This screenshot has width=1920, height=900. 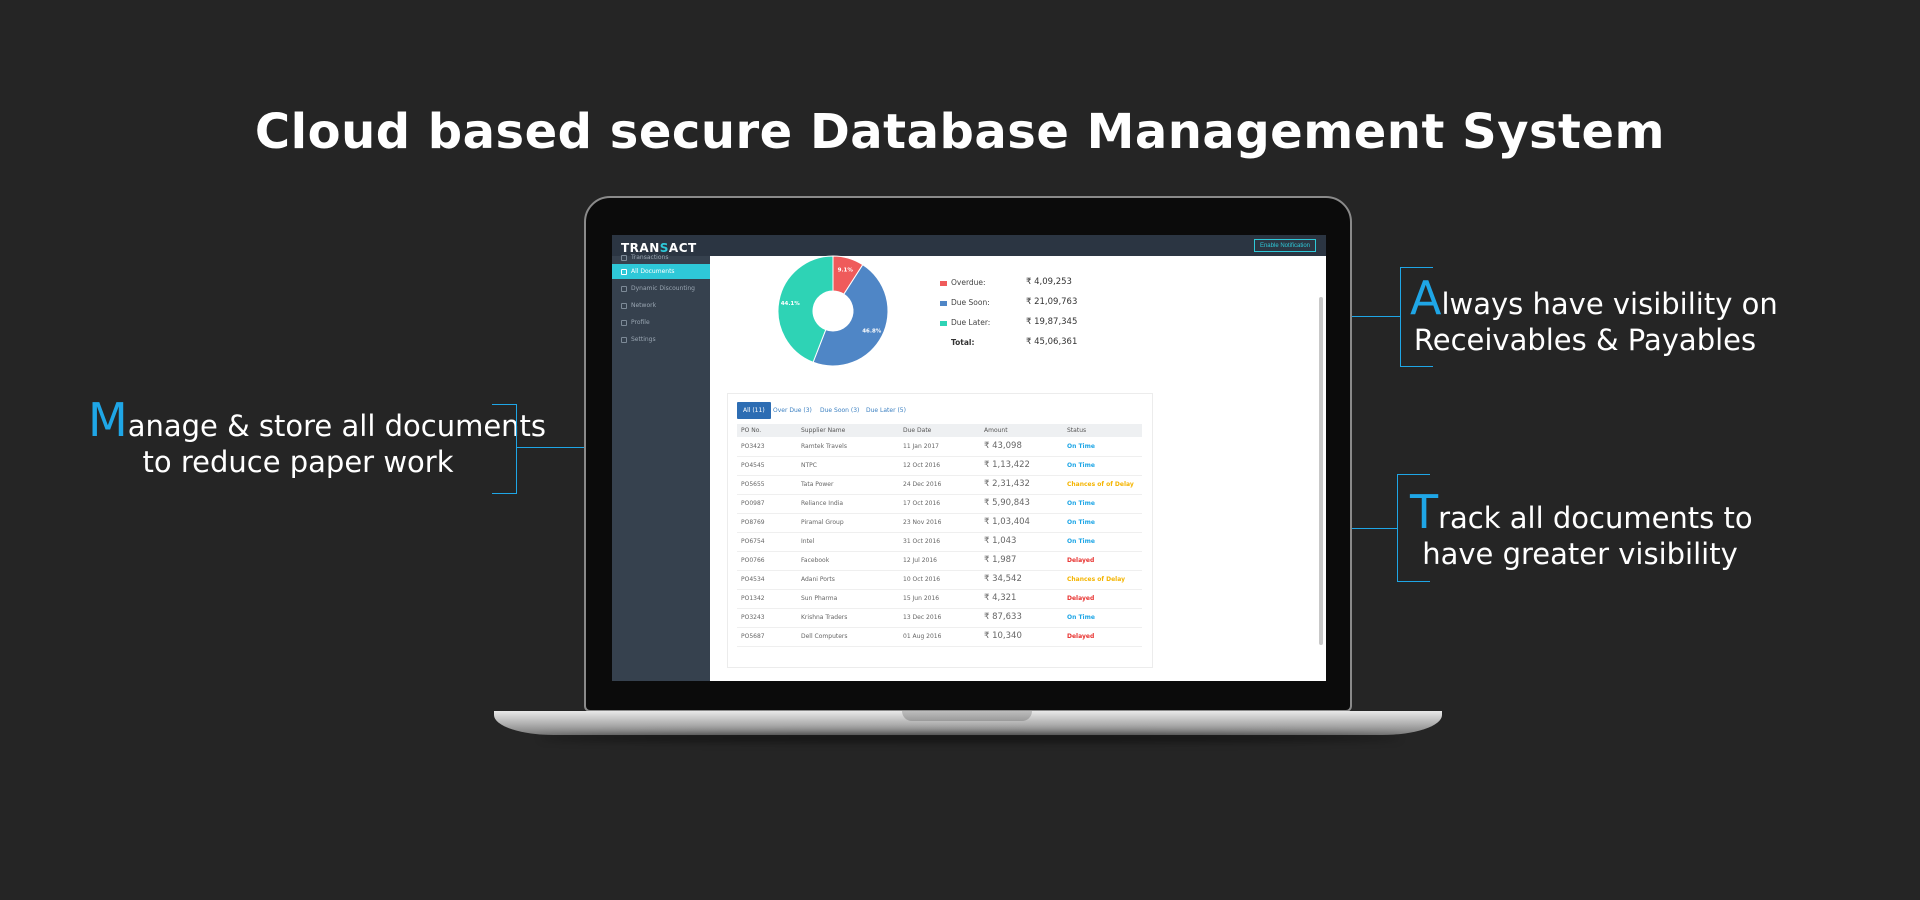 What do you see at coordinates (969, 245) in the screenshot?
I see `app-header: TRANSACT Enable Notification` at bounding box center [969, 245].